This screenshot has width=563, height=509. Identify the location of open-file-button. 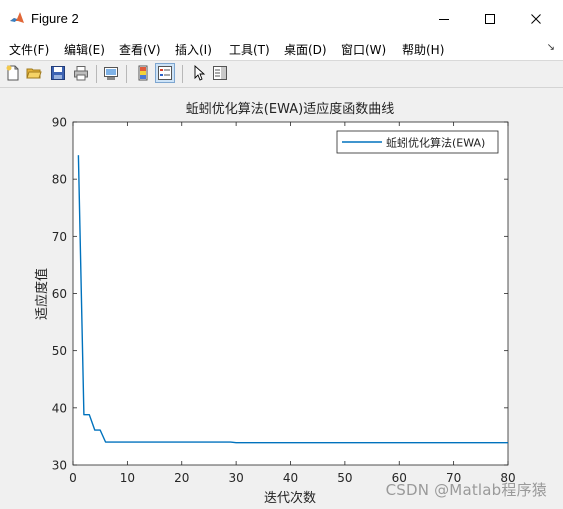
(34, 73).